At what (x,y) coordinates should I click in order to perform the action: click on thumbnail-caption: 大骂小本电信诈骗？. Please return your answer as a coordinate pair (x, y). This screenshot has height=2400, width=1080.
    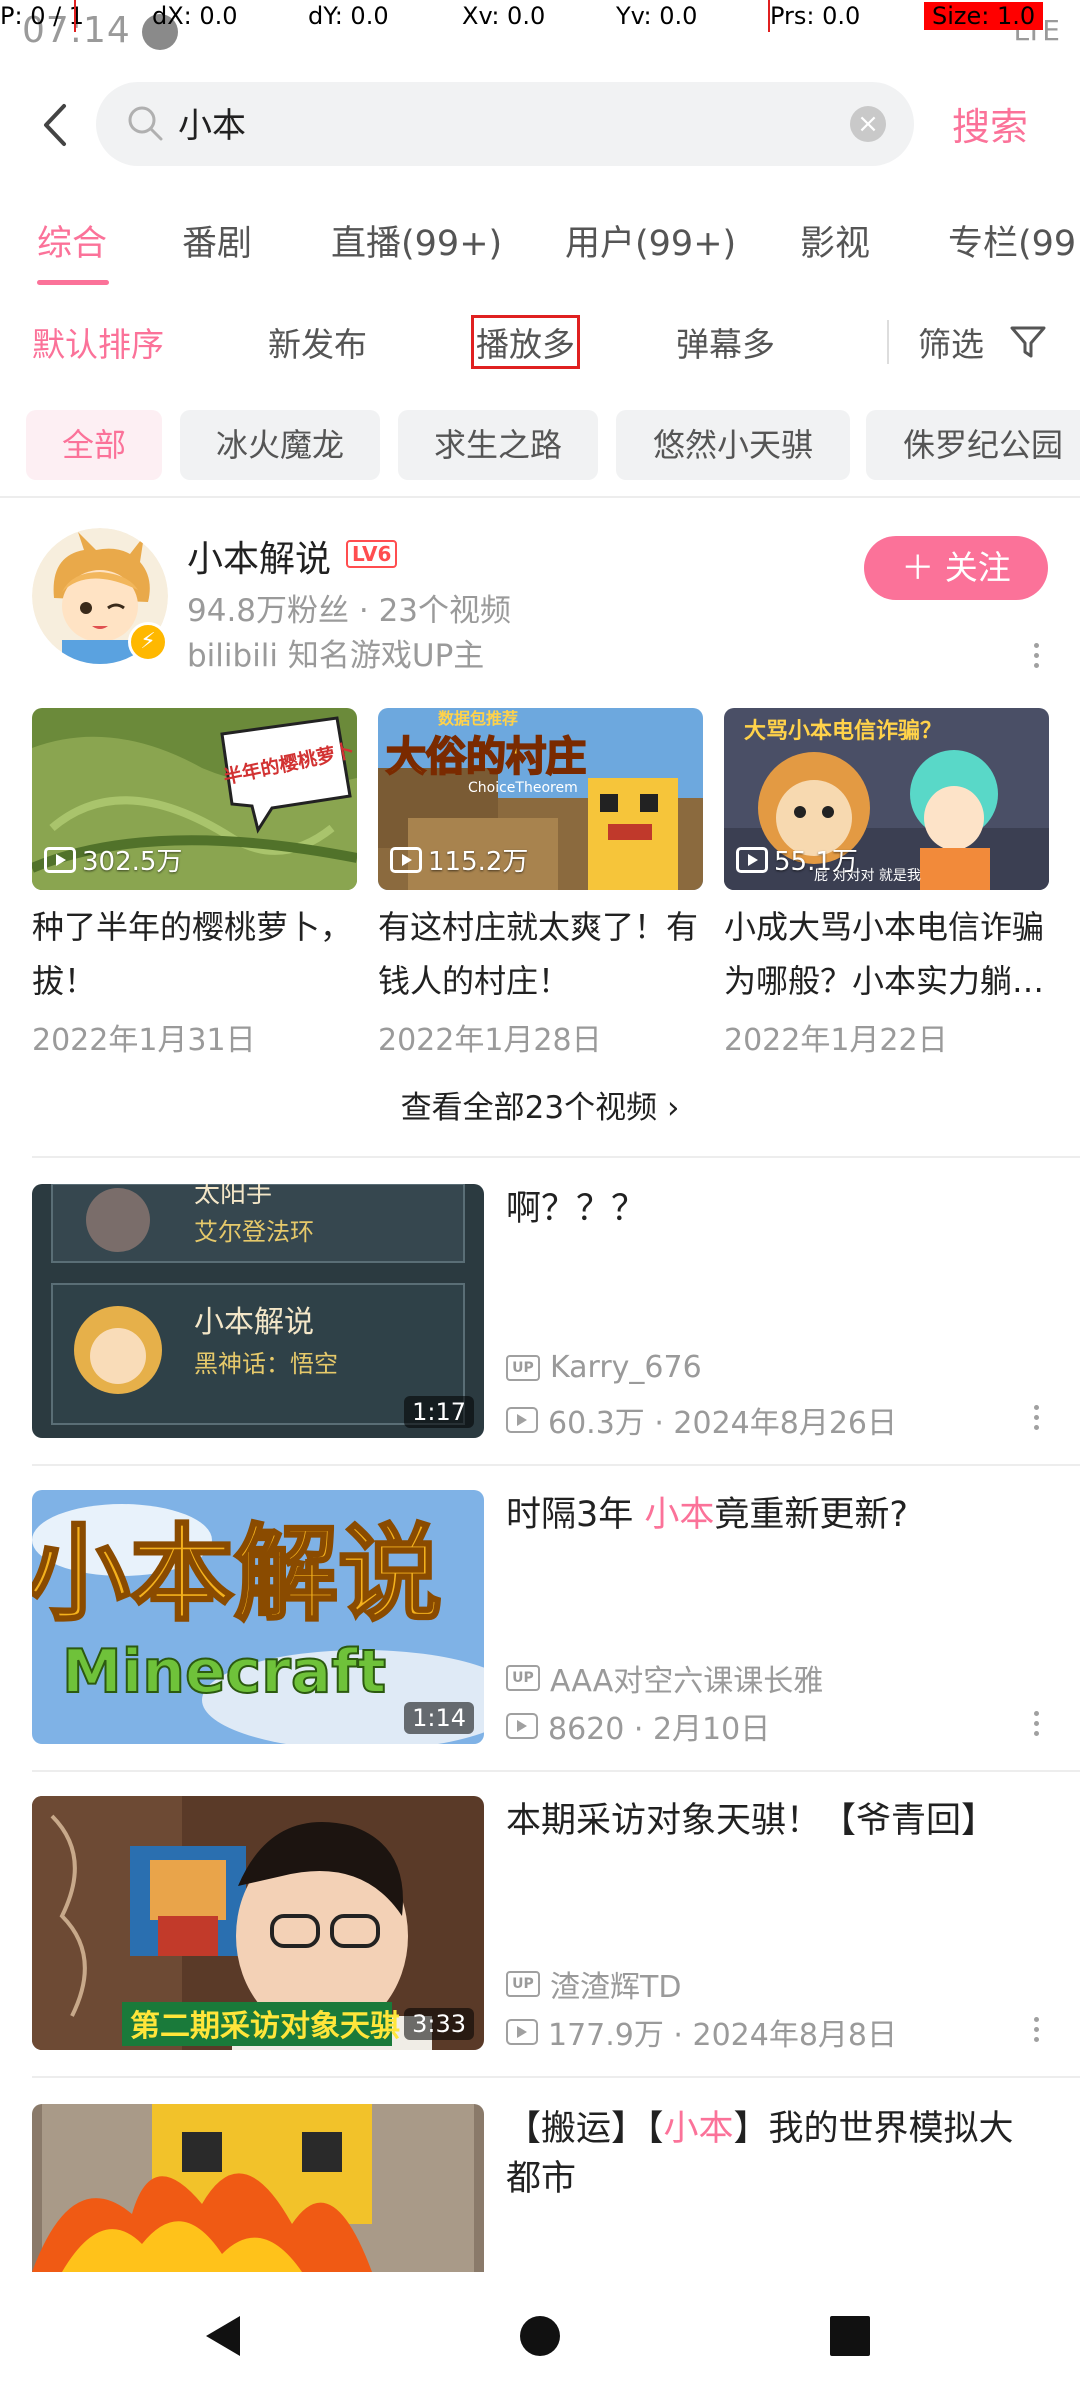
    Looking at the image, I should click on (843, 731).